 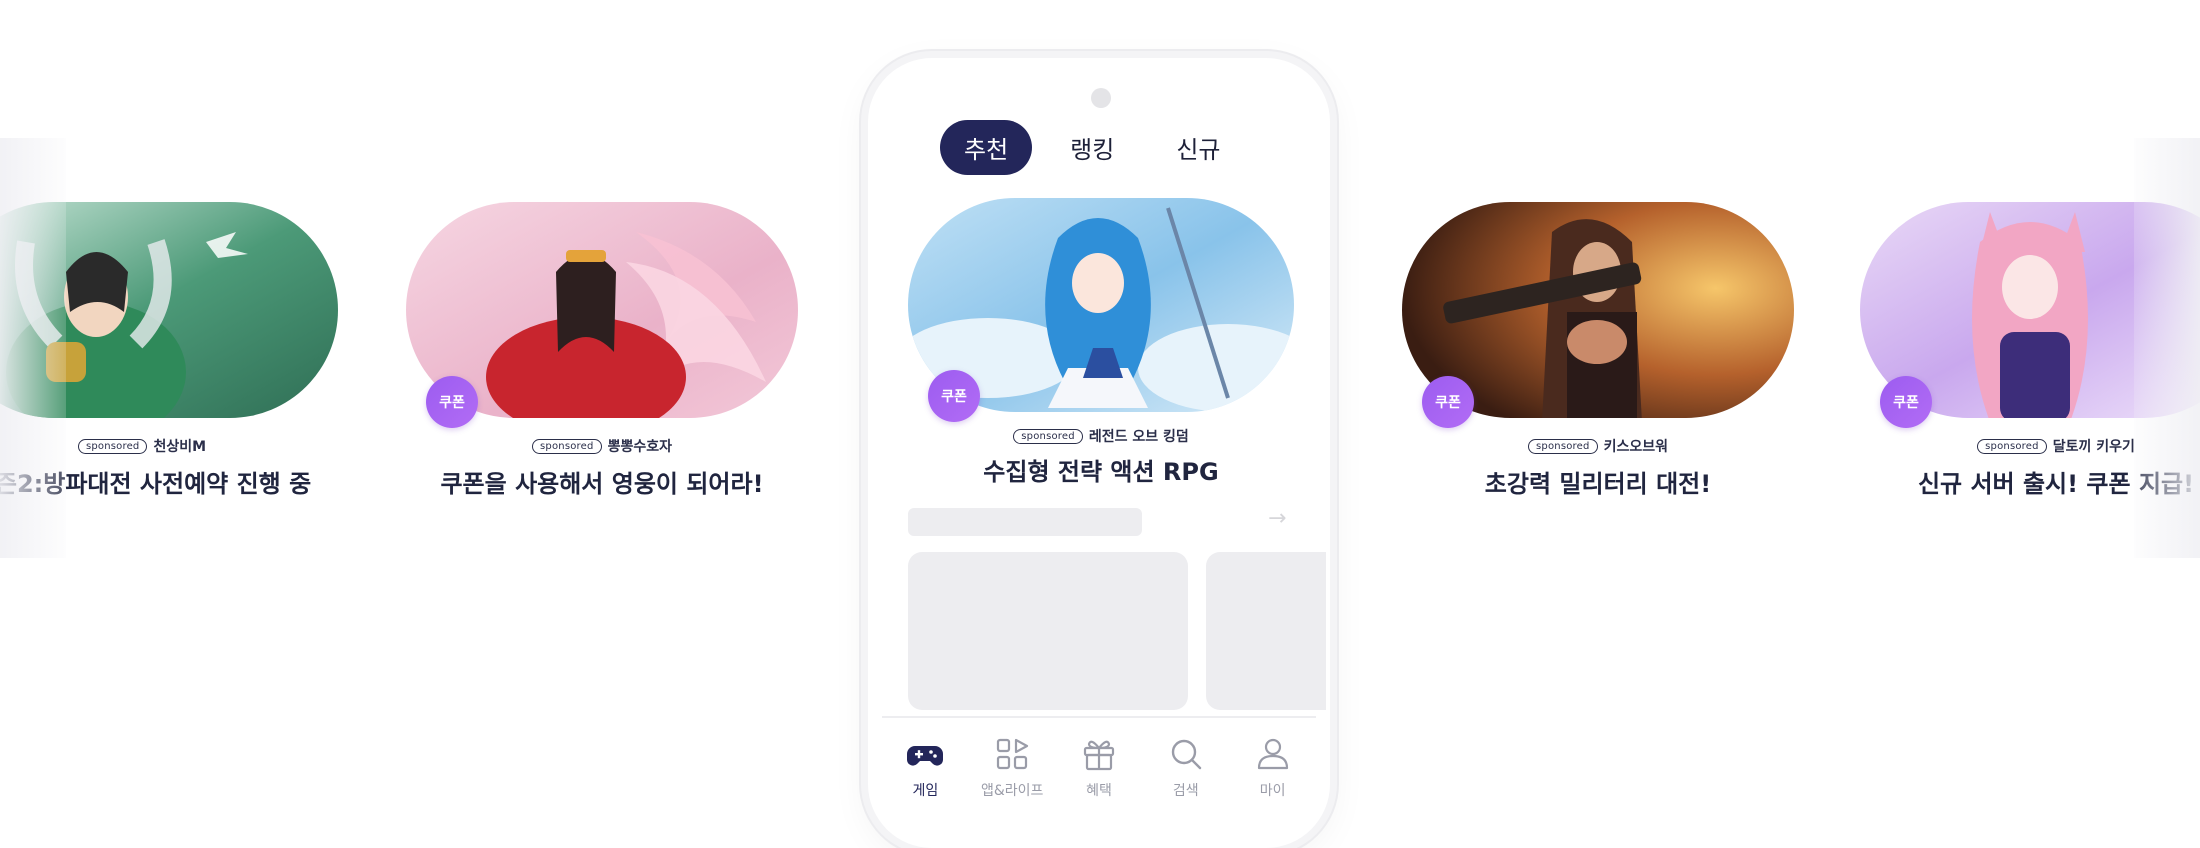 What do you see at coordinates (2167, 348) in the screenshot?
I see `right-edge-fade` at bounding box center [2167, 348].